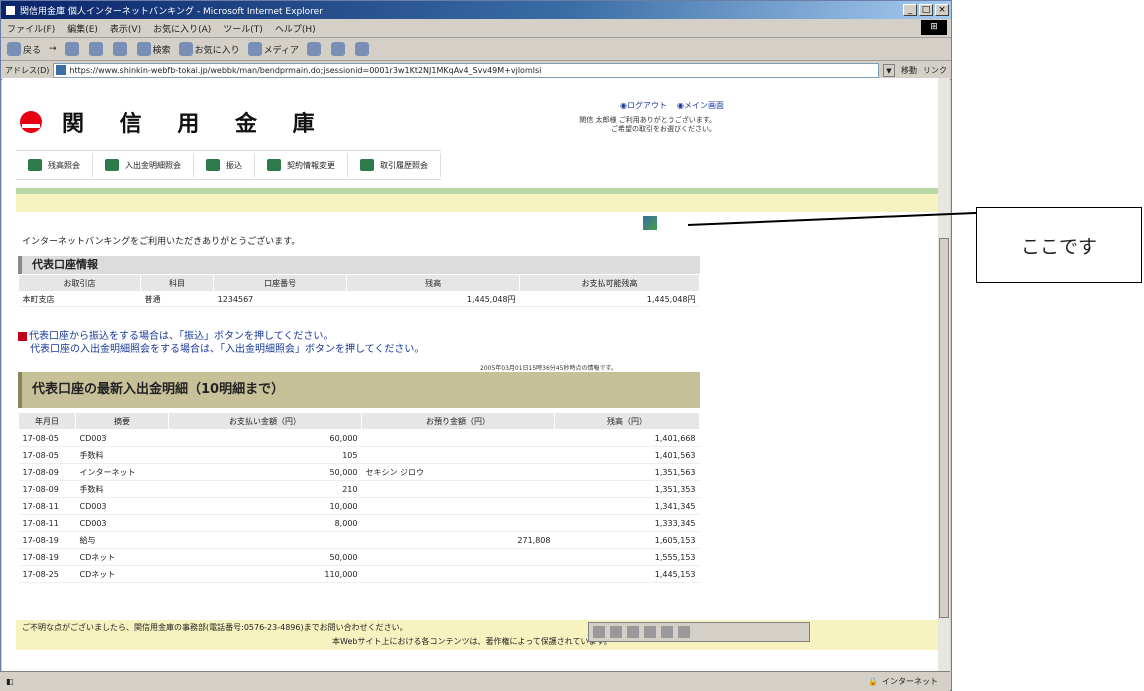 This screenshot has width=1144, height=691. I want to click on main-menu-link: ◉メイン画面, so click(700, 105).